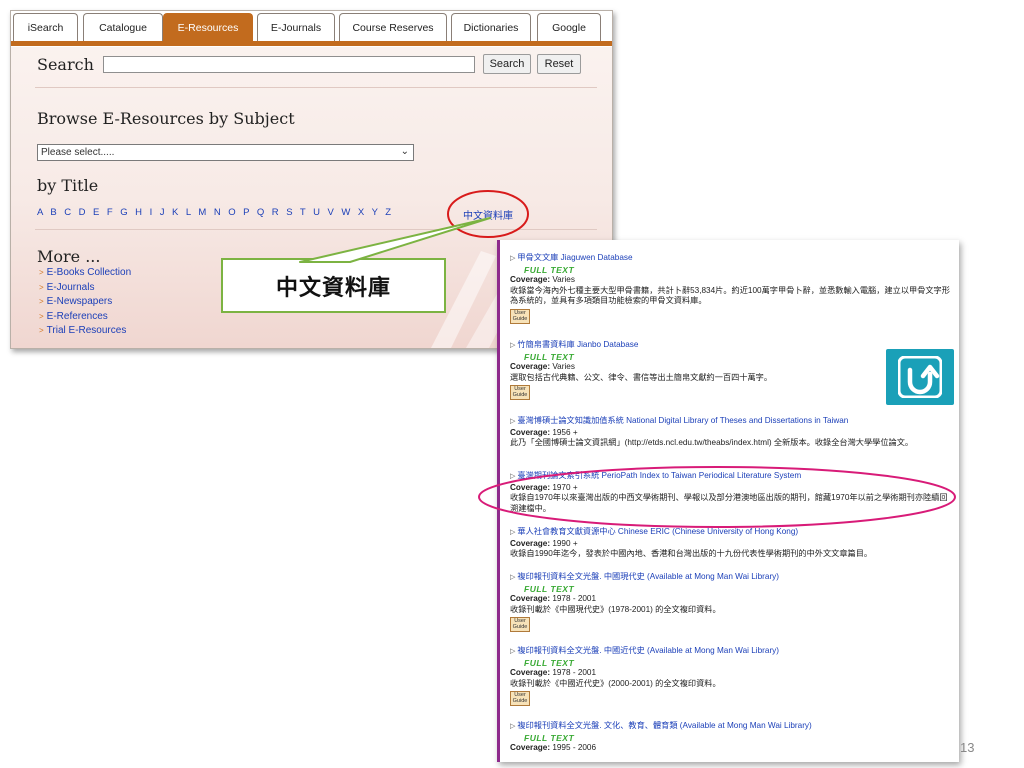 The image size is (1024, 768). Describe the element at coordinates (123, 27) in the screenshot. I see `tab-catalogue: Catalogue` at that location.